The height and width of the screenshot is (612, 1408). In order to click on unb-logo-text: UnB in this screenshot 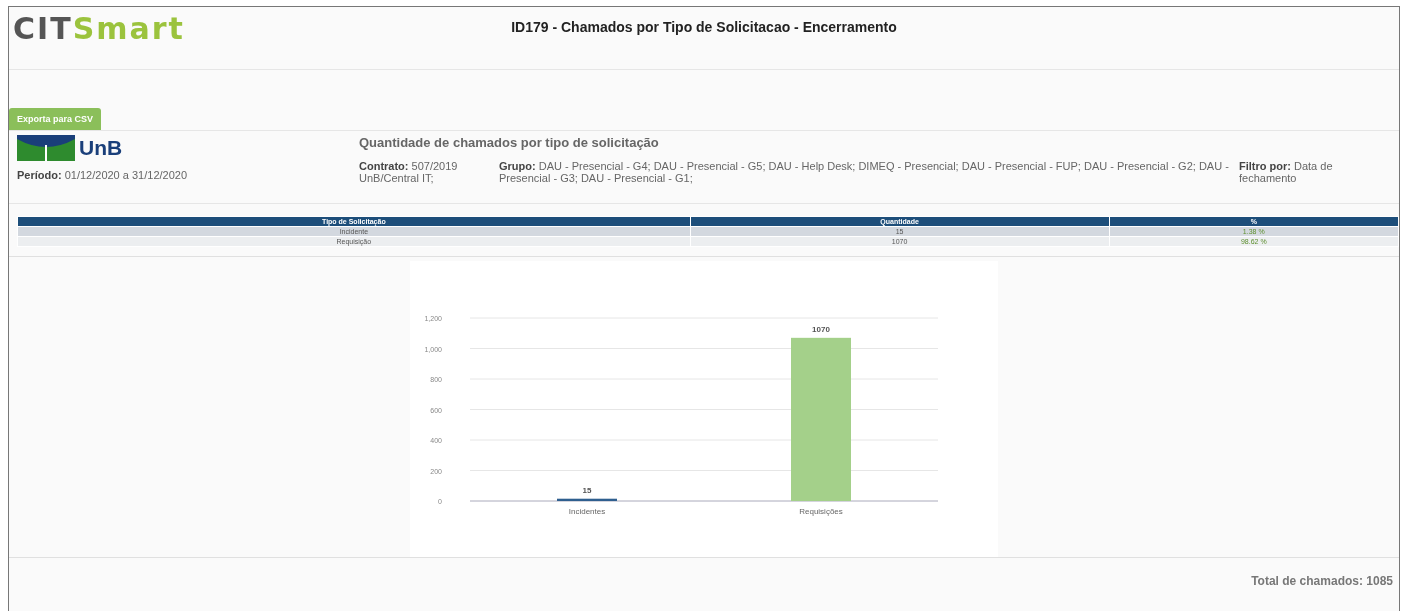, I will do `click(101, 148)`.